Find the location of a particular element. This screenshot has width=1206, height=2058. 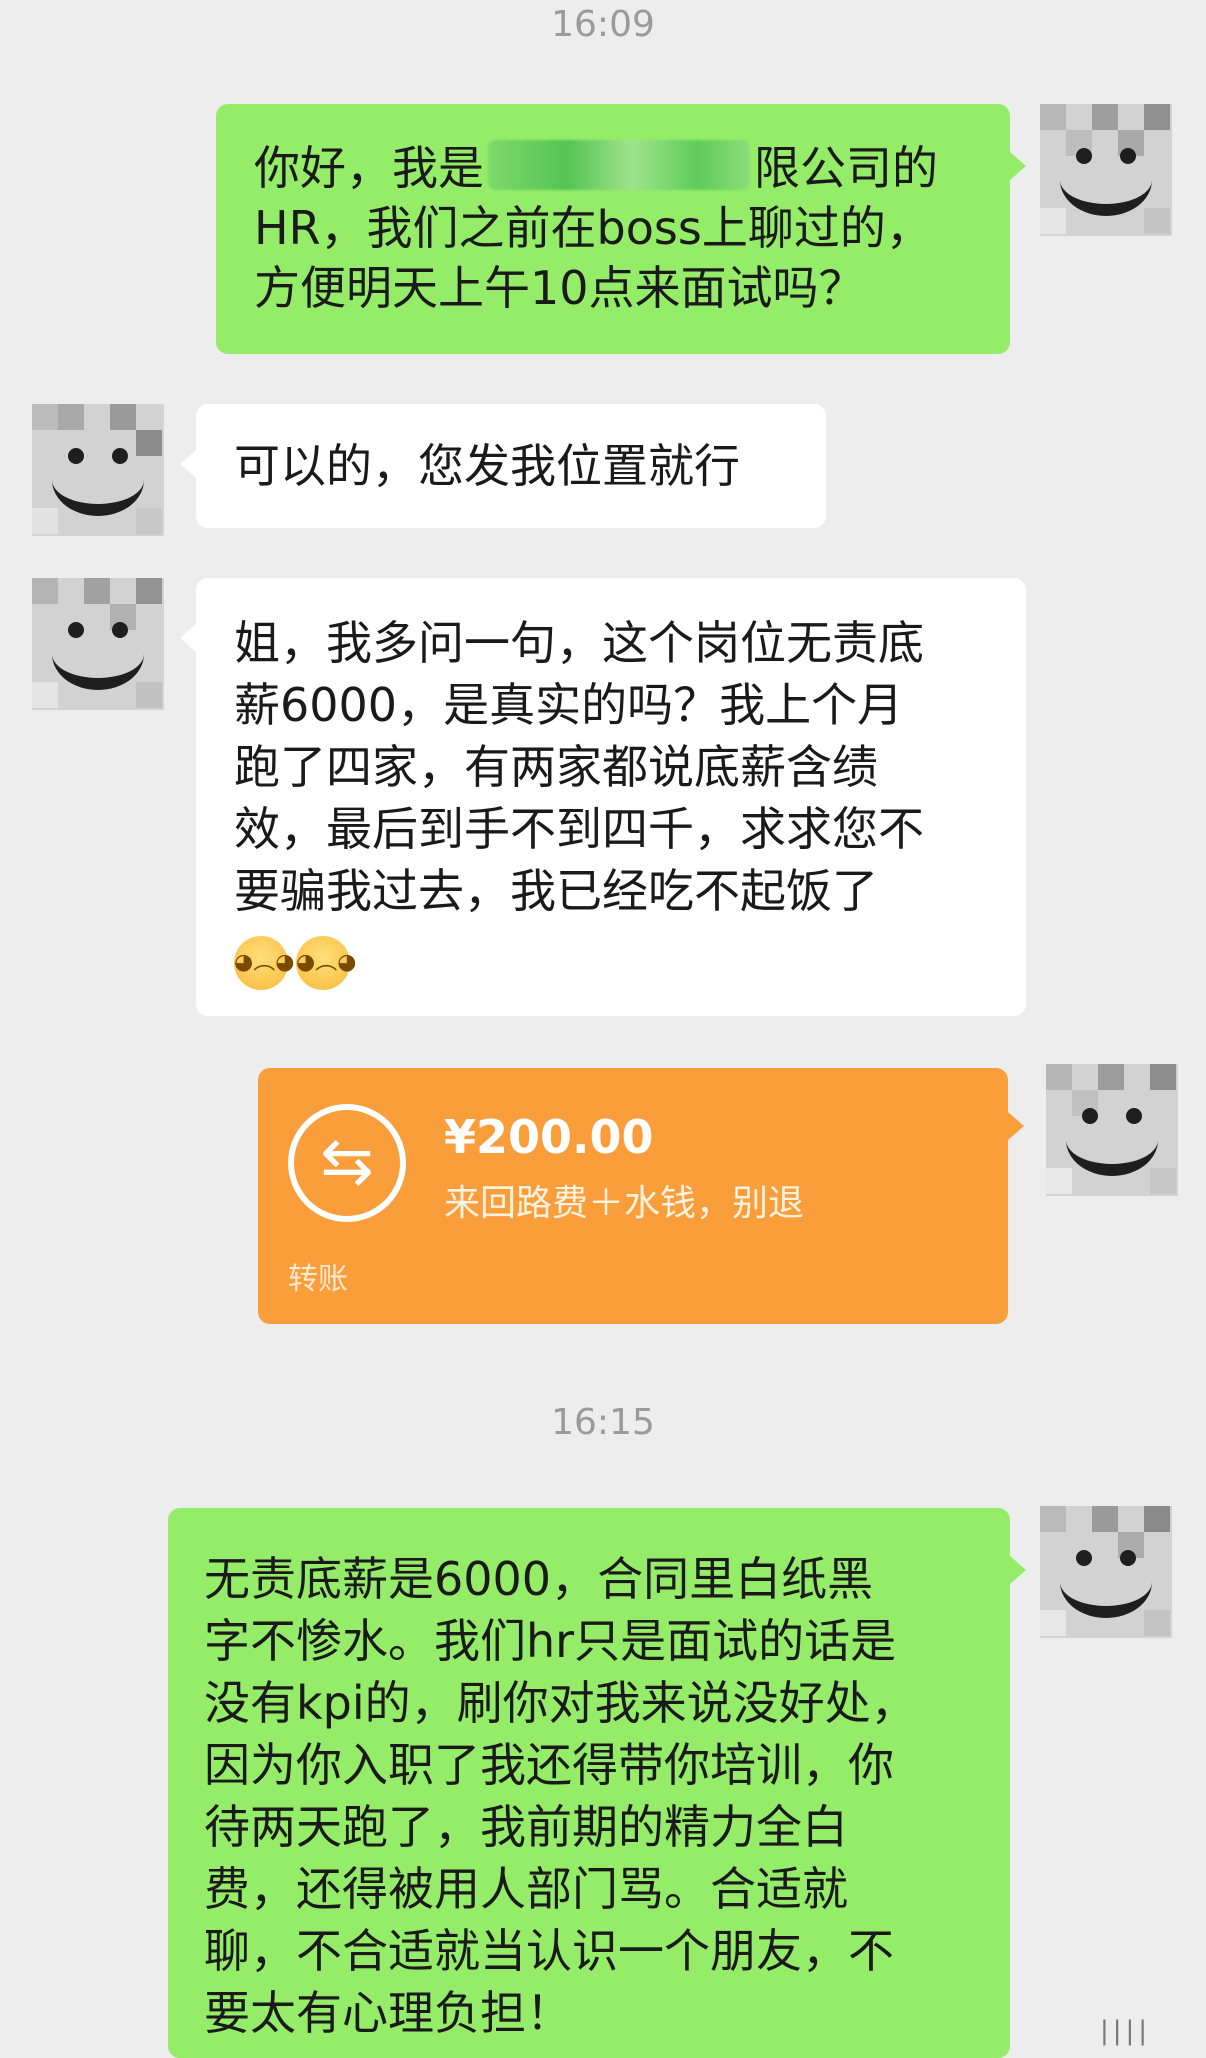

timestamp: 16:09 is located at coordinates (603, 24).